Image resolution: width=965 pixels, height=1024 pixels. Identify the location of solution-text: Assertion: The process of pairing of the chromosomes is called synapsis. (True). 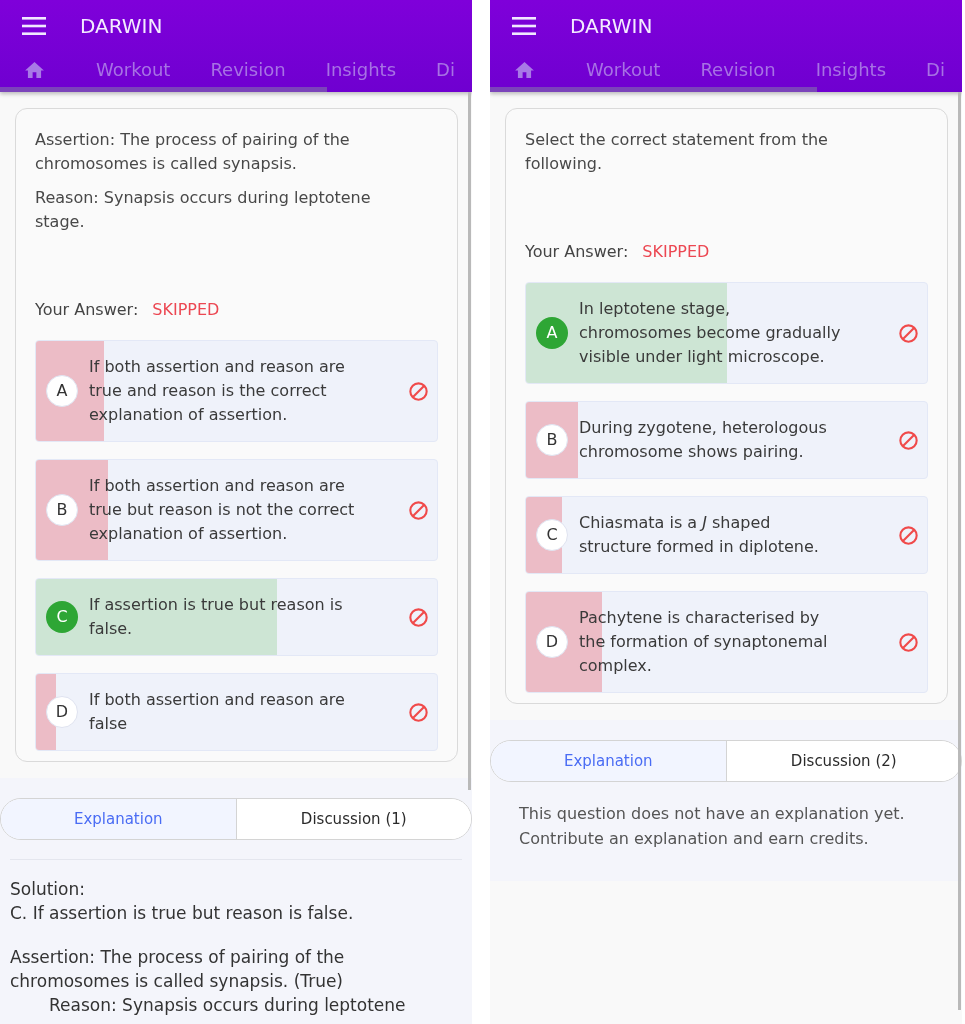
(178, 969).